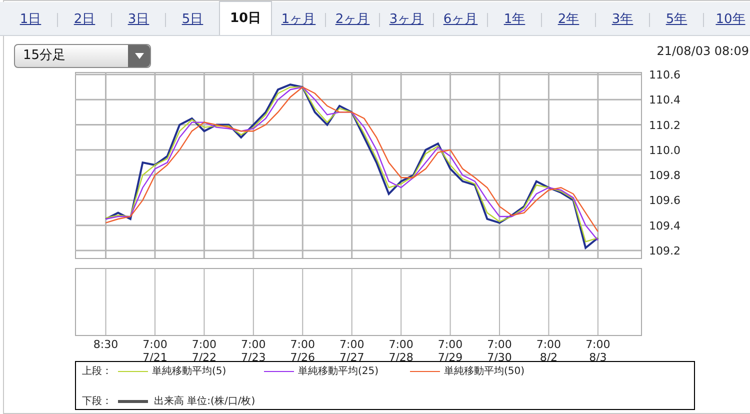 The image size is (750, 414). What do you see at coordinates (30, 20) in the screenshot?
I see `period-tab: 1日` at bounding box center [30, 20].